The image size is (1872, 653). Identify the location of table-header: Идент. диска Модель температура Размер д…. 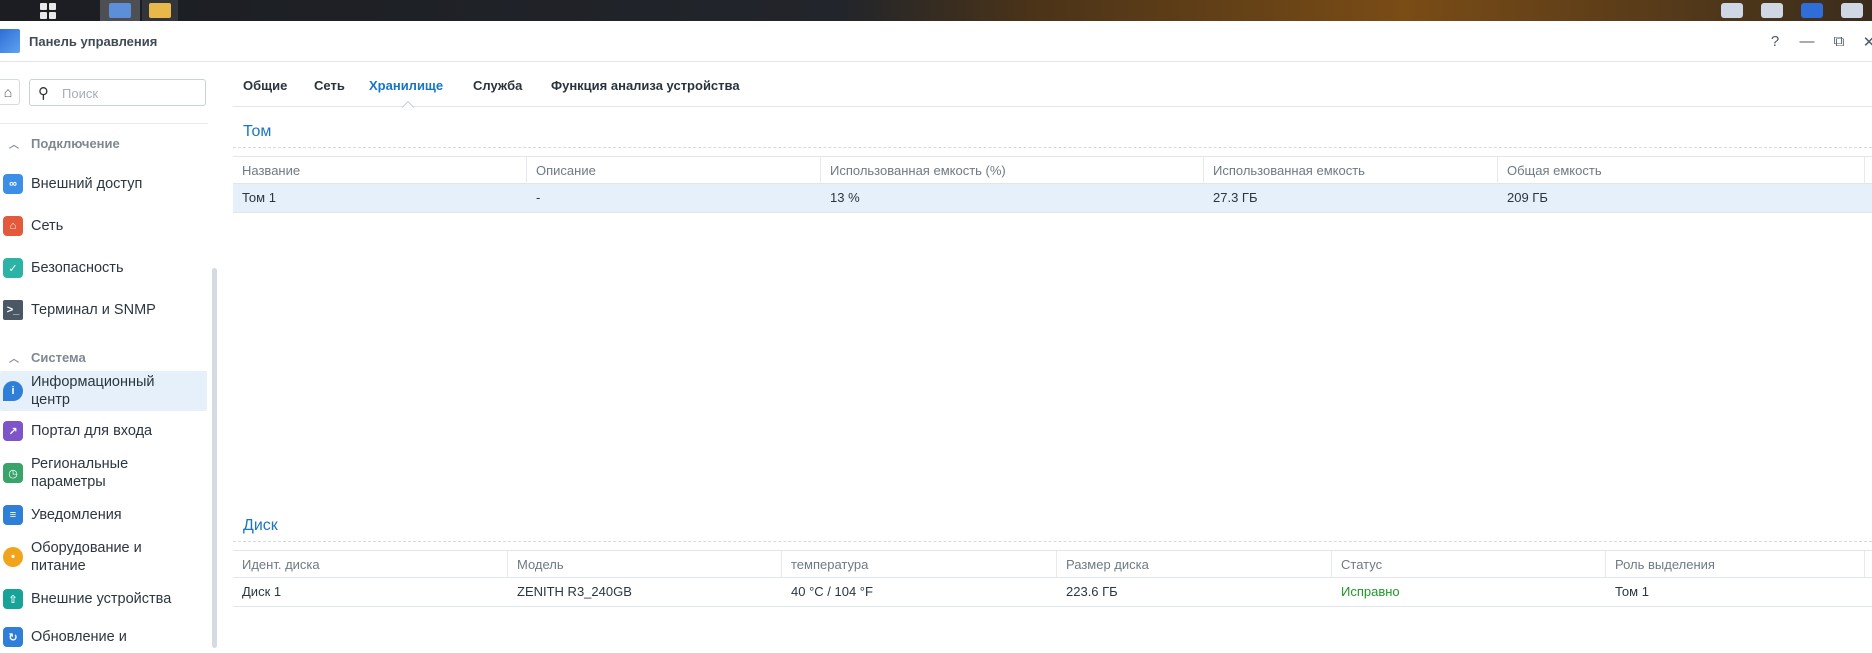
(1052, 564).